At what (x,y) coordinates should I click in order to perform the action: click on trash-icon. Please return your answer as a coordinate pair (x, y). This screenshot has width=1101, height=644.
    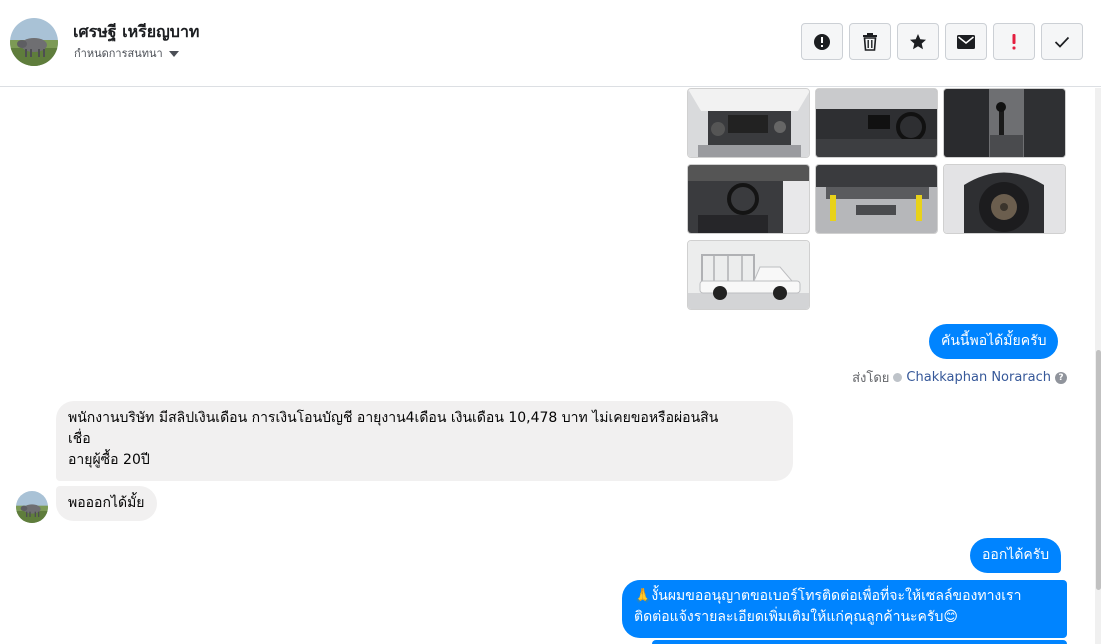
    Looking at the image, I should click on (870, 41).